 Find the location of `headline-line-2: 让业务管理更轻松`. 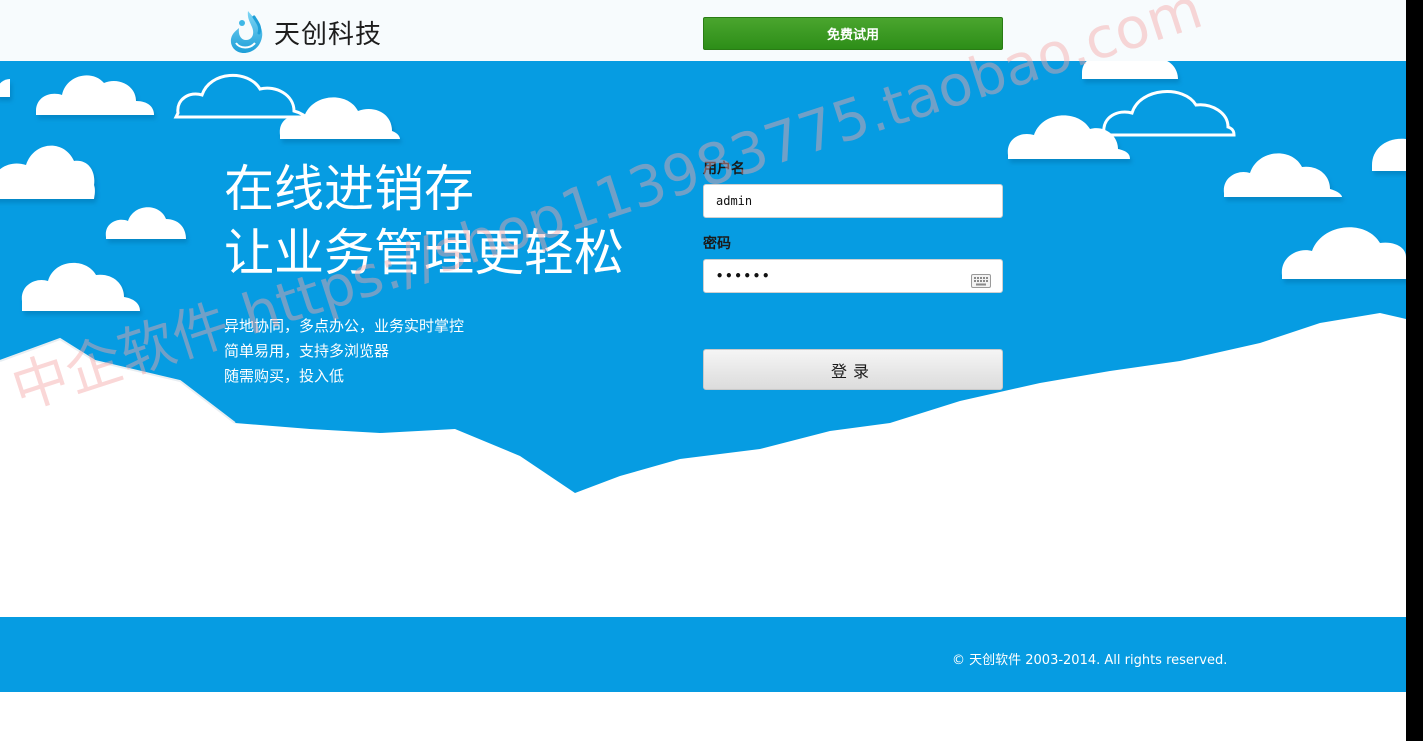

headline-line-2: 让业务管理更轻松 is located at coordinates (424, 253).